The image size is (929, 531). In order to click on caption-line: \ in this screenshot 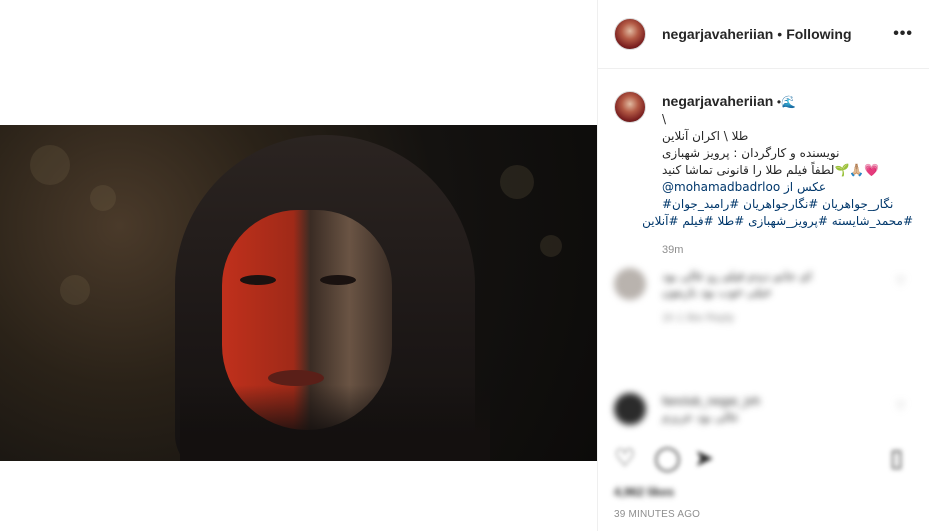, I will do `click(664, 119)`.